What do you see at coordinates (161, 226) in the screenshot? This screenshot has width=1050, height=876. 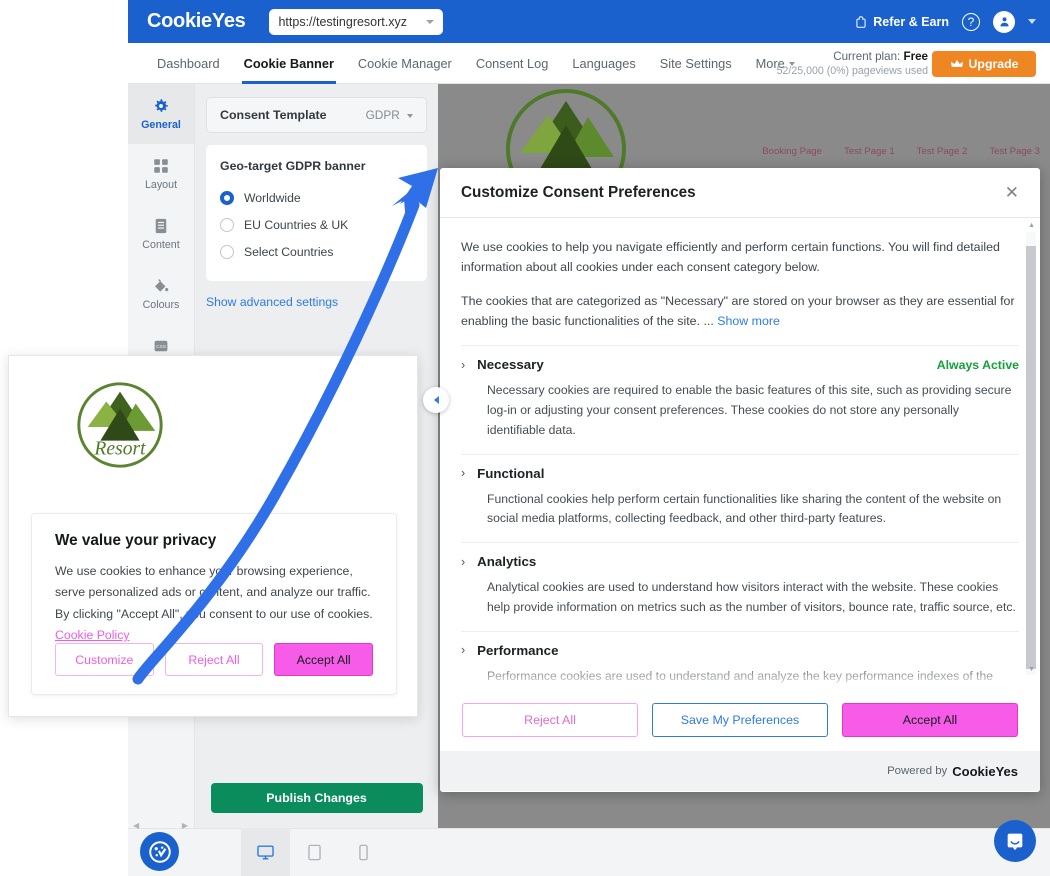 I see `document-icon` at bounding box center [161, 226].